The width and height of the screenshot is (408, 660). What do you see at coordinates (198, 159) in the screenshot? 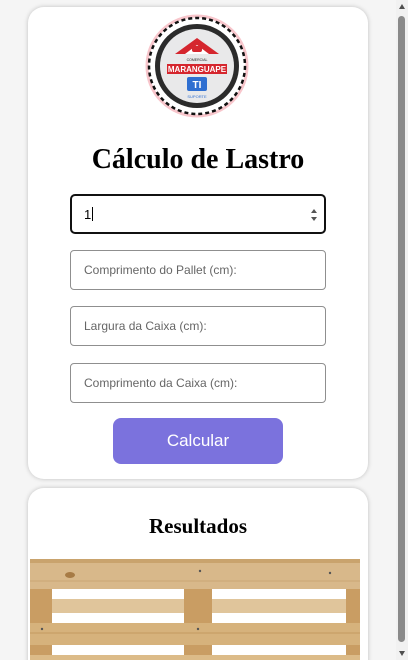
I see `page-title: Cálculo de Lastro` at bounding box center [198, 159].